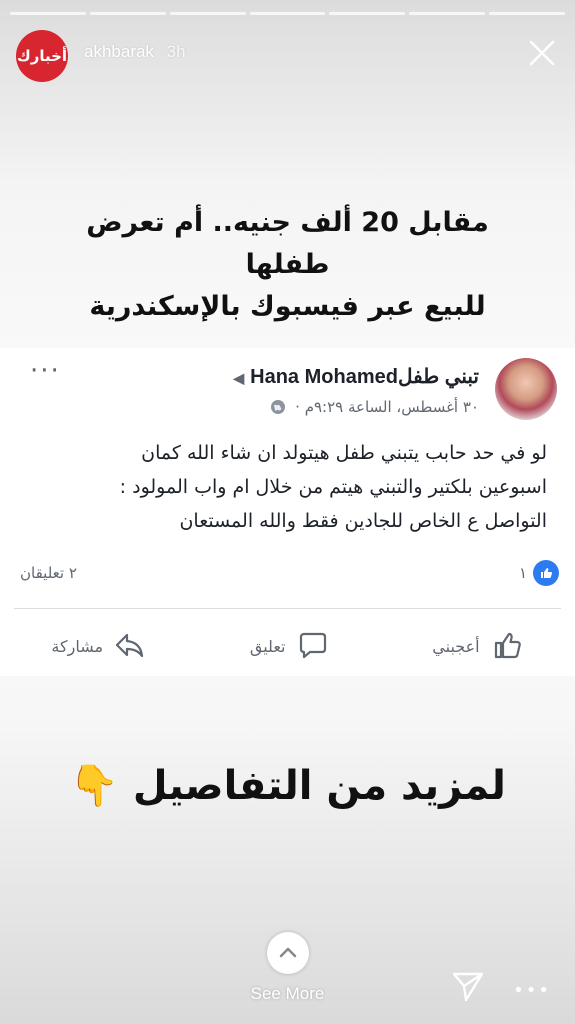 This screenshot has width=575, height=1024. I want to click on globe-icon, so click(278, 407).